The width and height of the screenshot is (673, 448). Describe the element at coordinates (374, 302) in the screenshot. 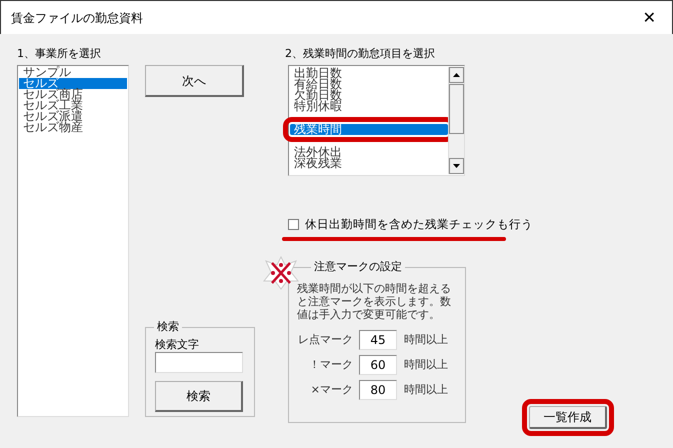

I see `description-text: 残業時間が以下の時間を超えると注意マークを表示します。数値は手入力で変更可能です。` at that location.